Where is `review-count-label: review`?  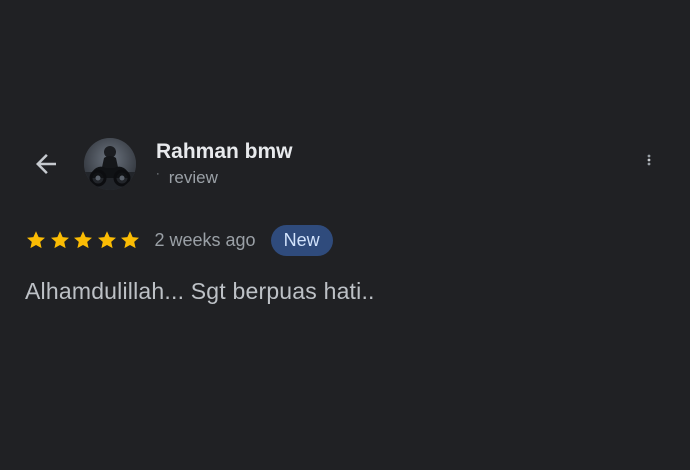 review-count-label: review is located at coordinates (193, 177).